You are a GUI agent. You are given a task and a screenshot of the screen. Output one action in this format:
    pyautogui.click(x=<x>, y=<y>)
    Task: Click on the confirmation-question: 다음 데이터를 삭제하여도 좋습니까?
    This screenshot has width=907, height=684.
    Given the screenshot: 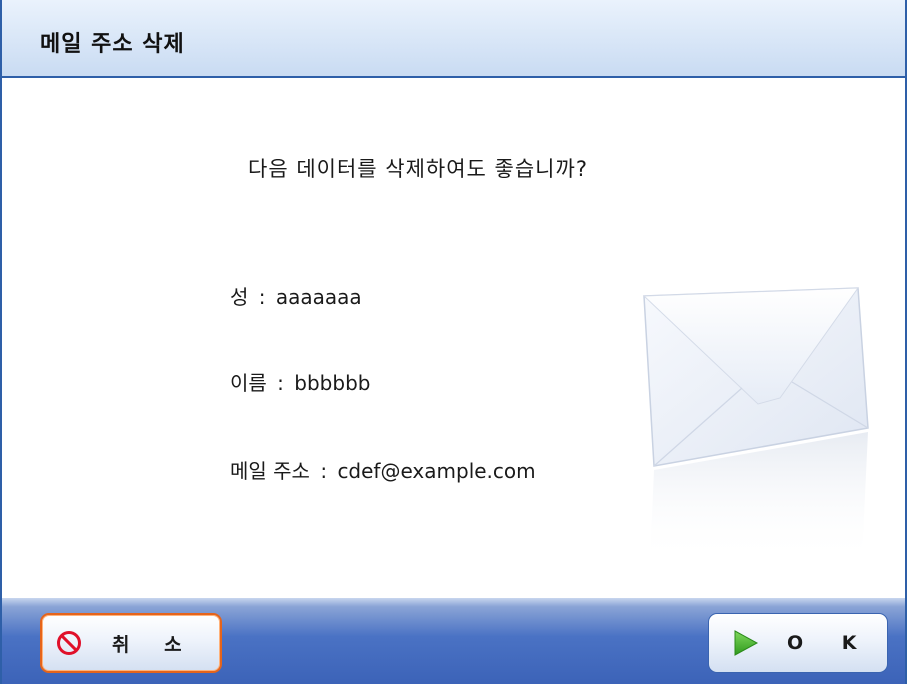 What is the action you would take?
    pyautogui.click(x=418, y=169)
    